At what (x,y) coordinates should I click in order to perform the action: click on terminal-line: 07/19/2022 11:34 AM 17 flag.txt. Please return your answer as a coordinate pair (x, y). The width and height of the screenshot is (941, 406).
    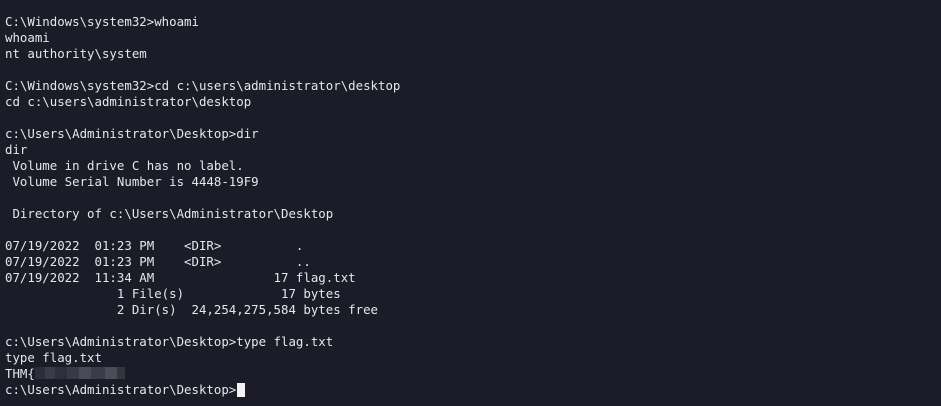
    Looking at the image, I should click on (180, 277).